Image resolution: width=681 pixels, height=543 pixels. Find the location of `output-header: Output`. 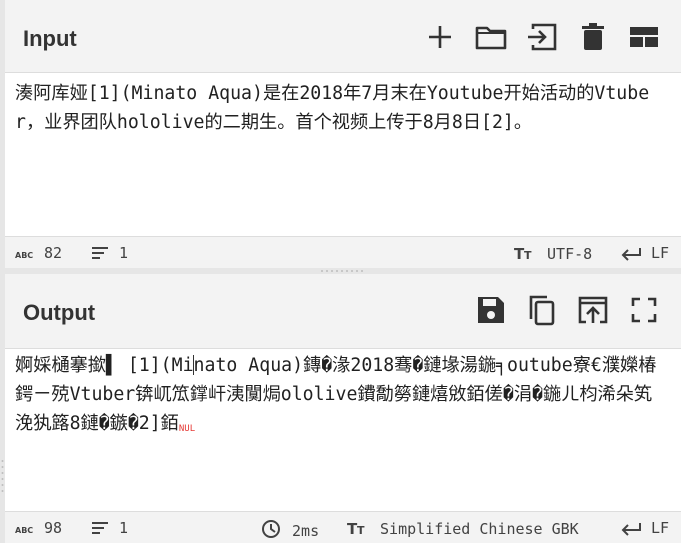

output-header: Output is located at coordinates (343, 311).